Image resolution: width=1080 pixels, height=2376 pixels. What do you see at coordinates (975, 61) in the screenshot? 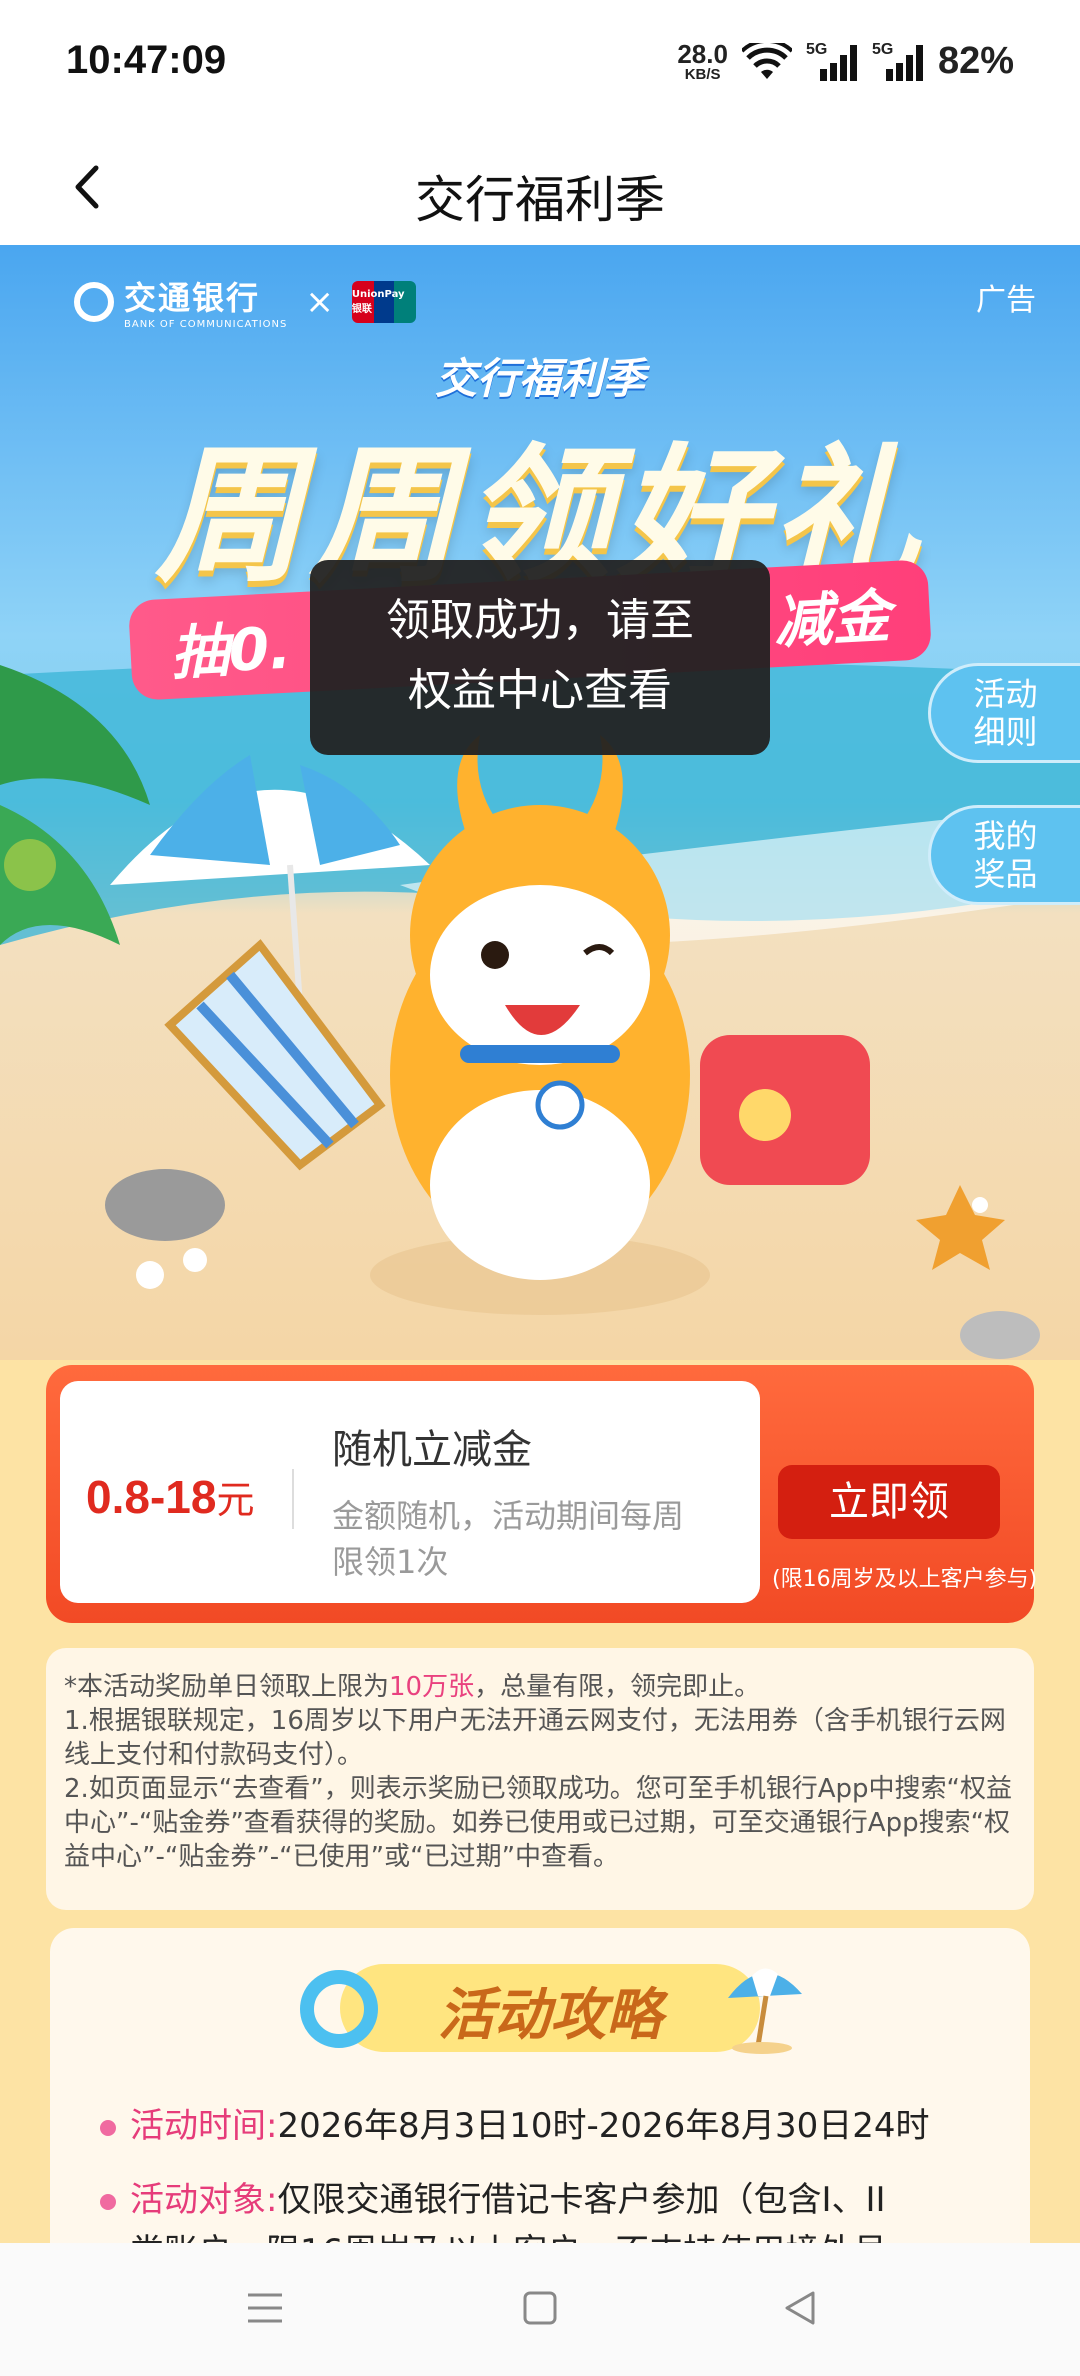
I see `battery-percent: 82%` at bounding box center [975, 61].